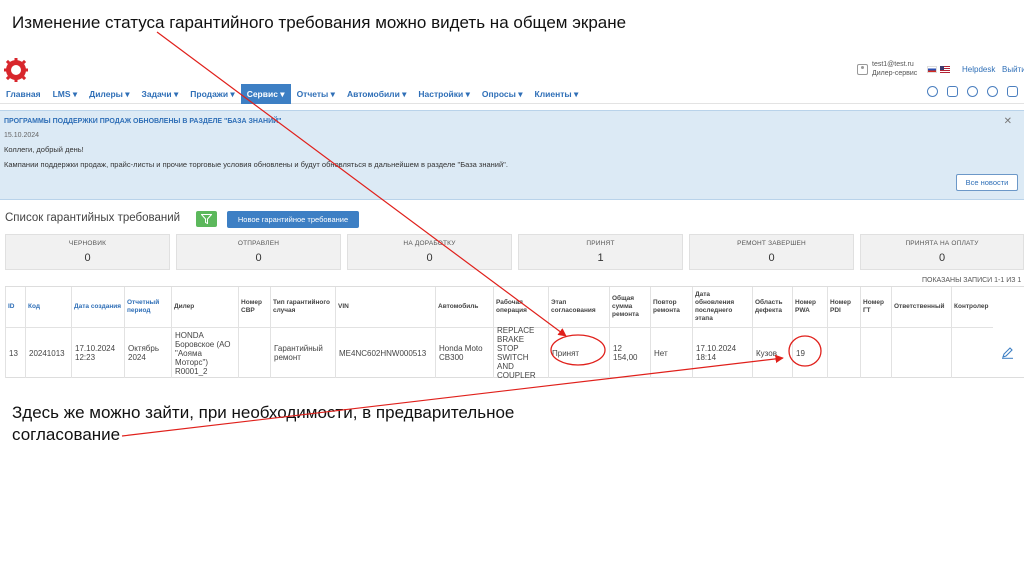 The width and height of the screenshot is (1024, 574). What do you see at coordinates (44, 149) in the screenshot?
I see `notice-greeting: Коллеги, добрый день!` at bounding box center [44, 149].